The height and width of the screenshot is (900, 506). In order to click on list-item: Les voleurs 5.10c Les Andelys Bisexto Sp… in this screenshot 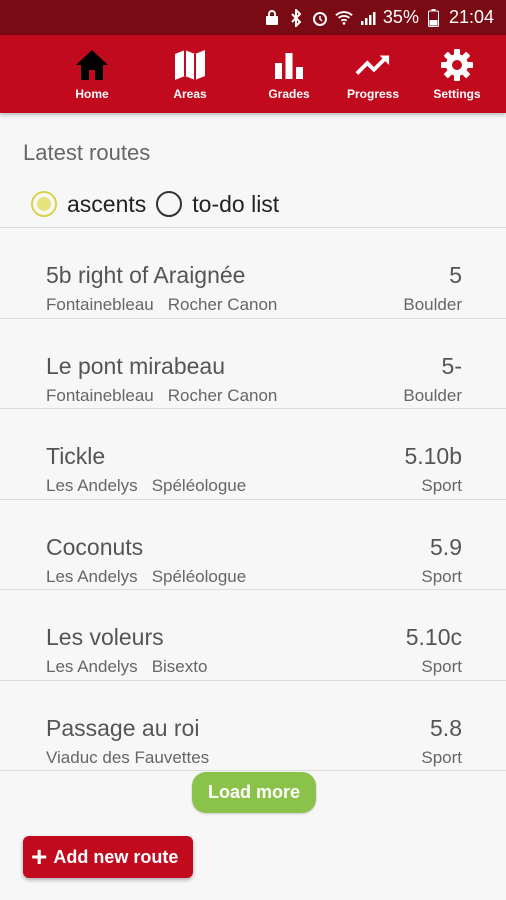, I will do `click(253, 635)`.